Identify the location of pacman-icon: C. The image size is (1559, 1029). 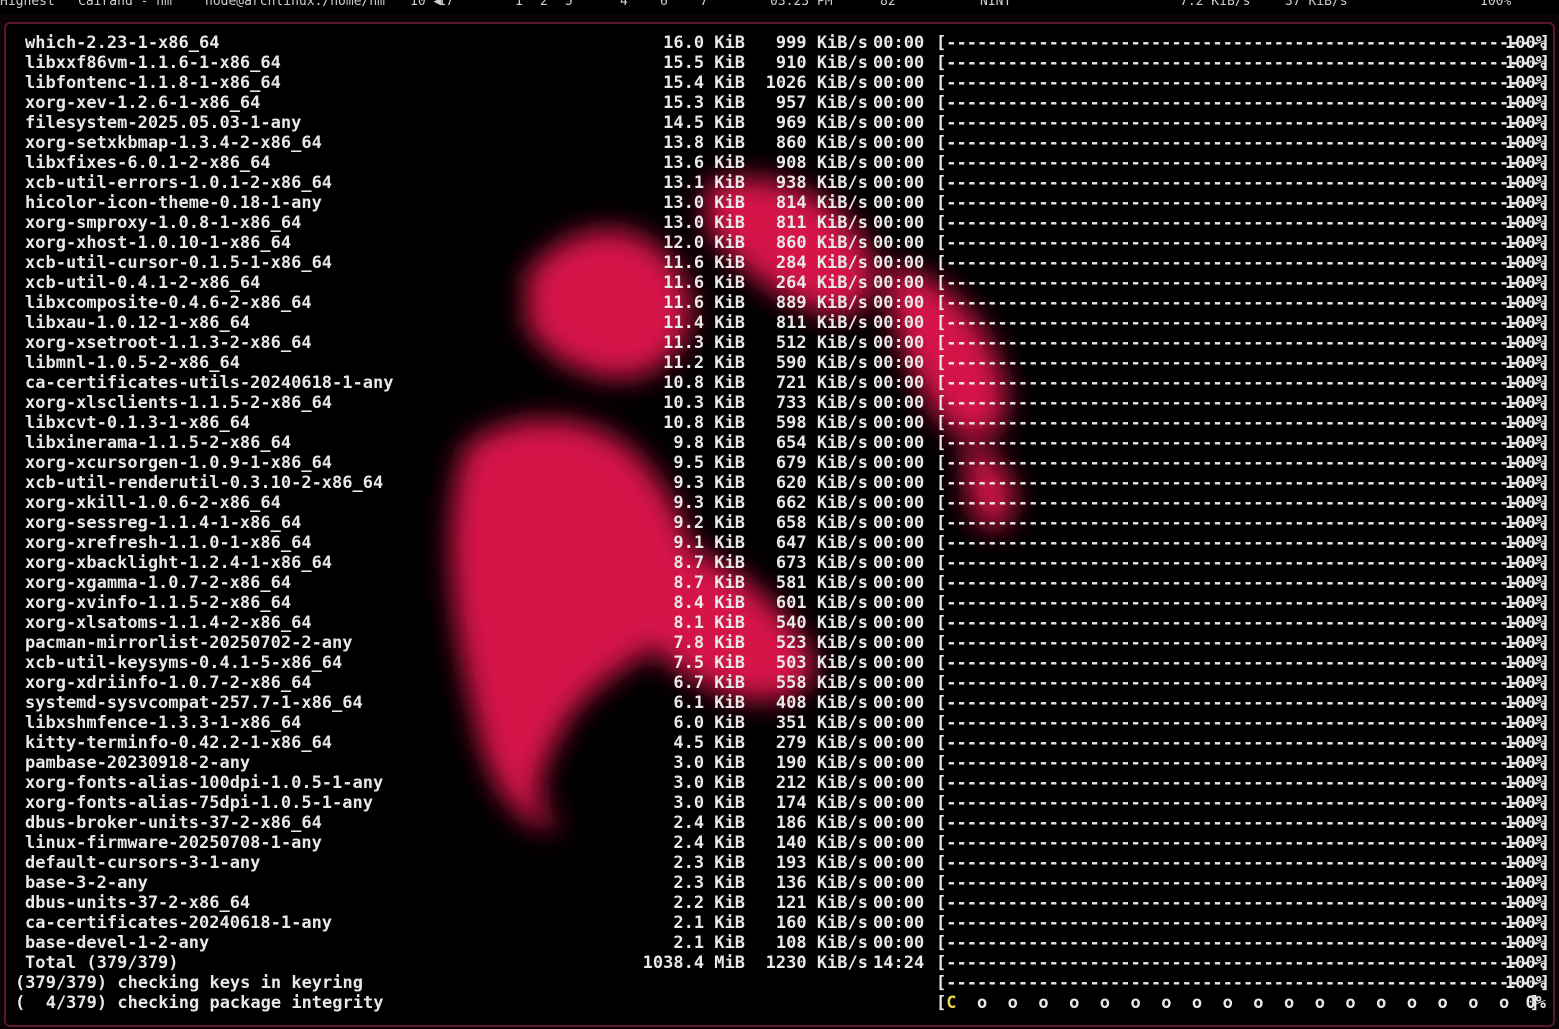
(951, 1003).